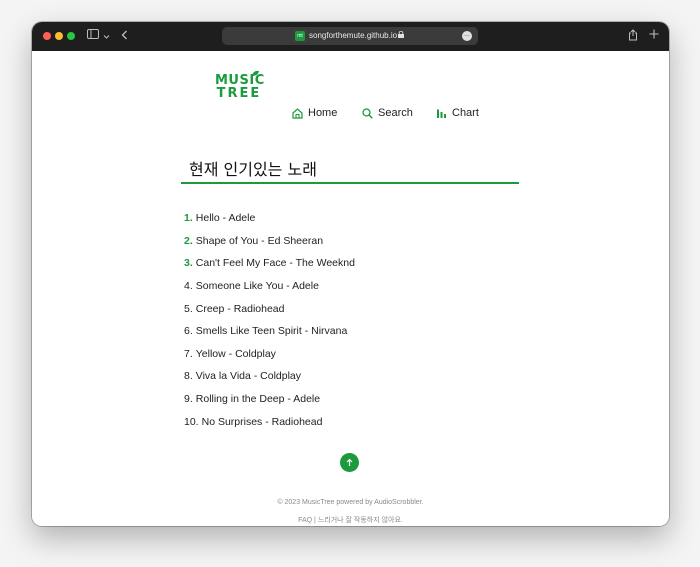  What do you see at coordinates (258, 399) in the screenshot?
I see `song-title: Rolling in the Deep - Adele` at bounding box center [258, 399].